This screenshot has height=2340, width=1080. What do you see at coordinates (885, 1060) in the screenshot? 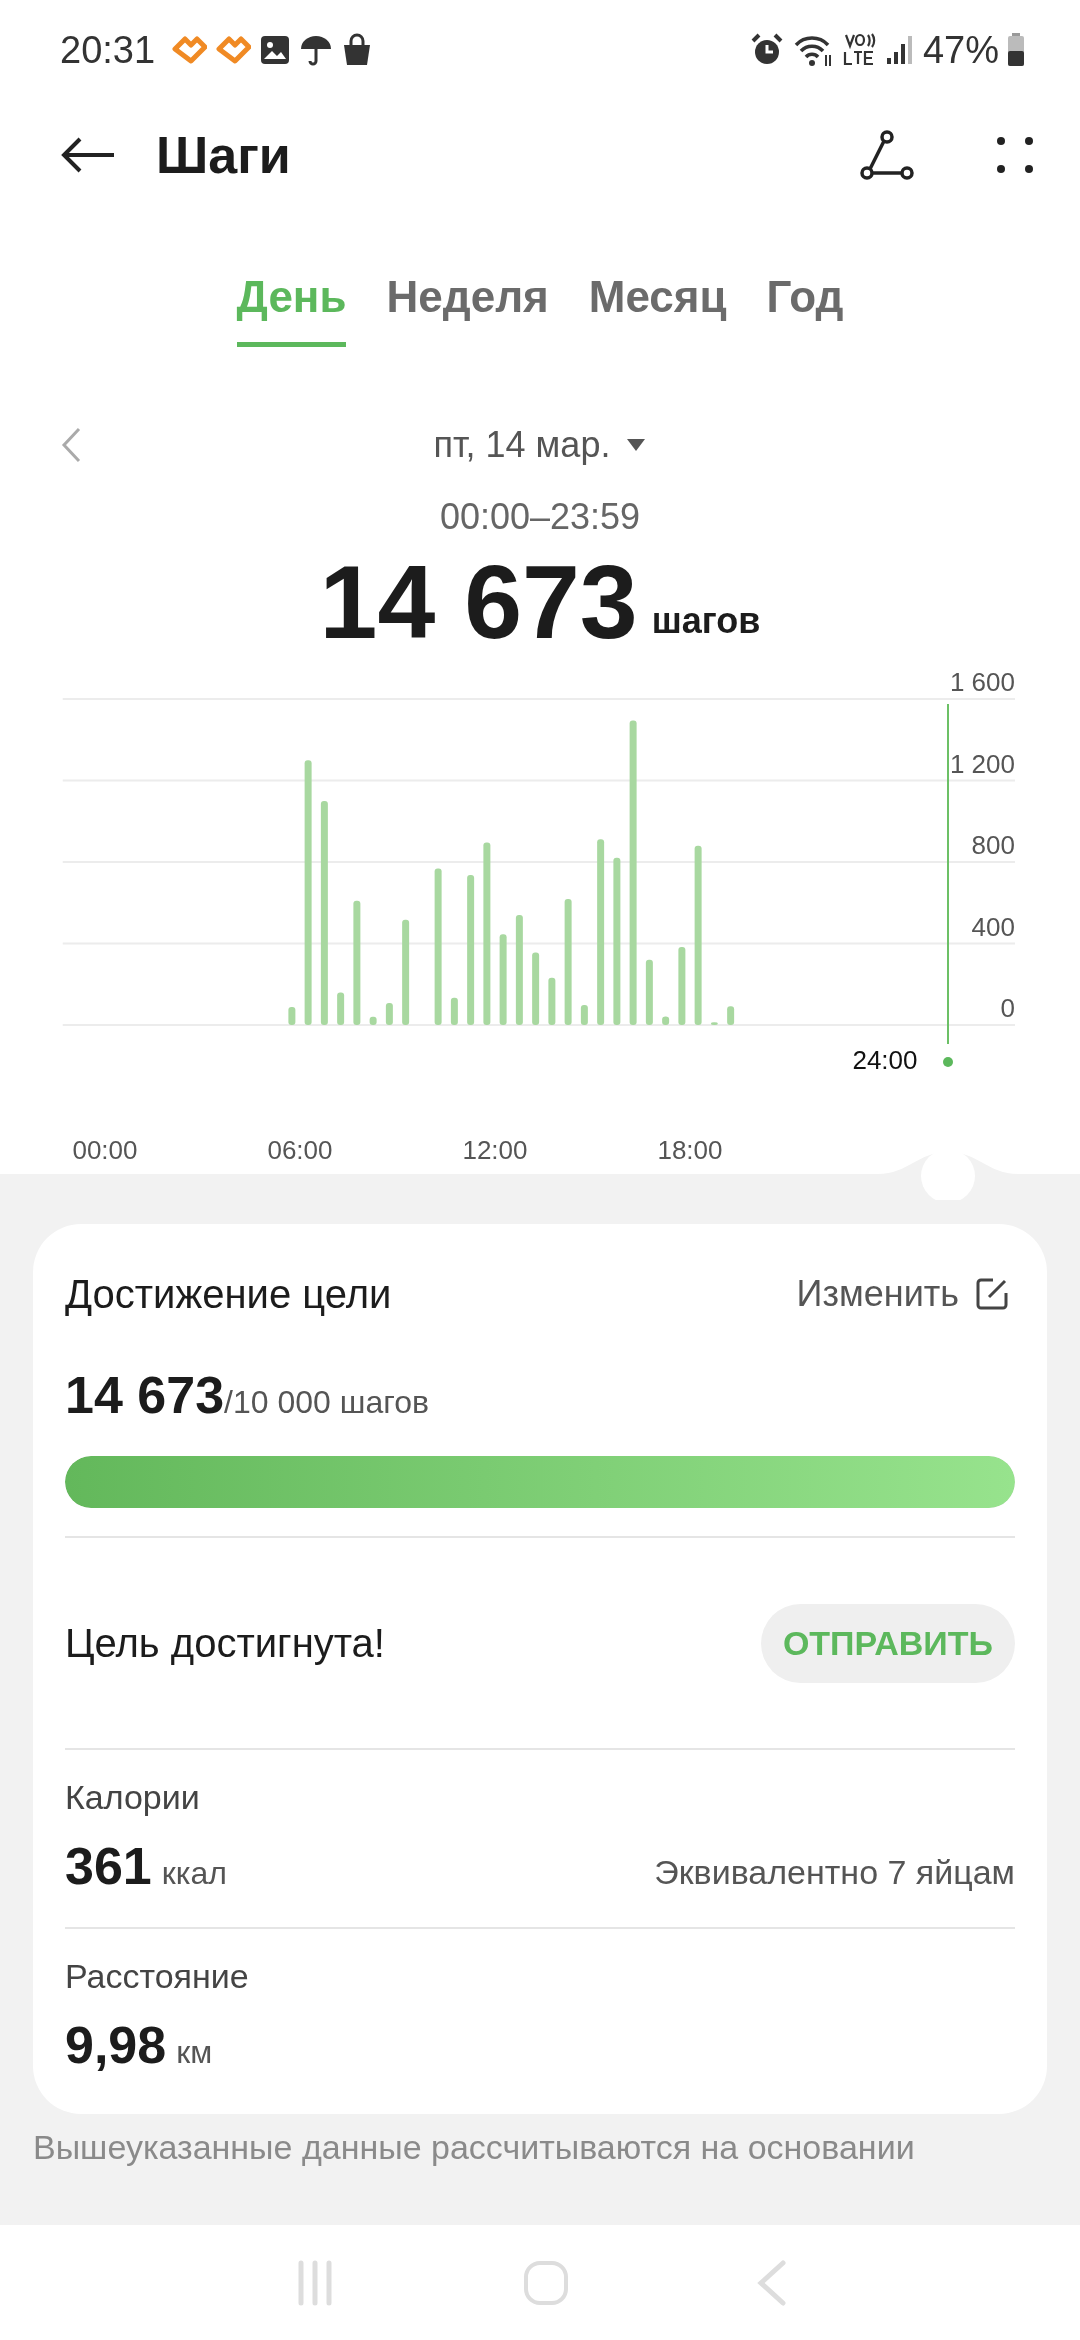
I see `cursor-time: 24:00` at bounding box center [885, 1060].